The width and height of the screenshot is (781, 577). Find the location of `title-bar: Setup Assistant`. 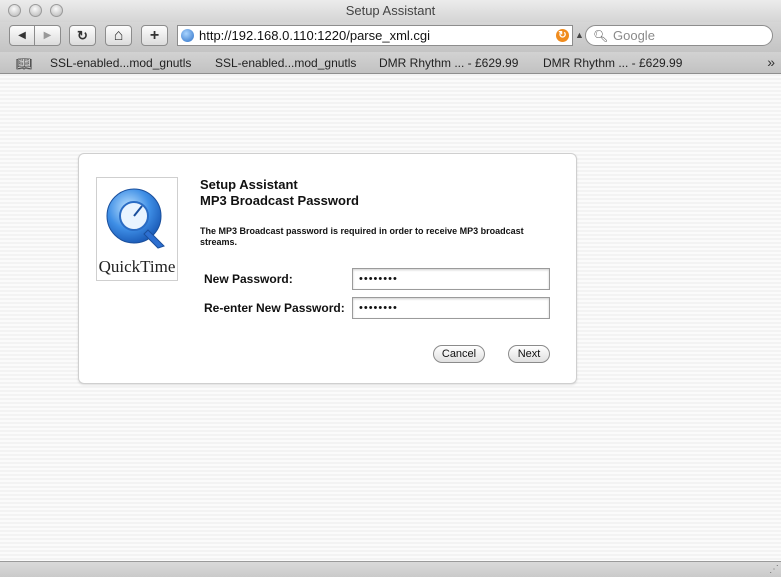

title-bar: Setup Assistant is located at coordinates (390, 11).